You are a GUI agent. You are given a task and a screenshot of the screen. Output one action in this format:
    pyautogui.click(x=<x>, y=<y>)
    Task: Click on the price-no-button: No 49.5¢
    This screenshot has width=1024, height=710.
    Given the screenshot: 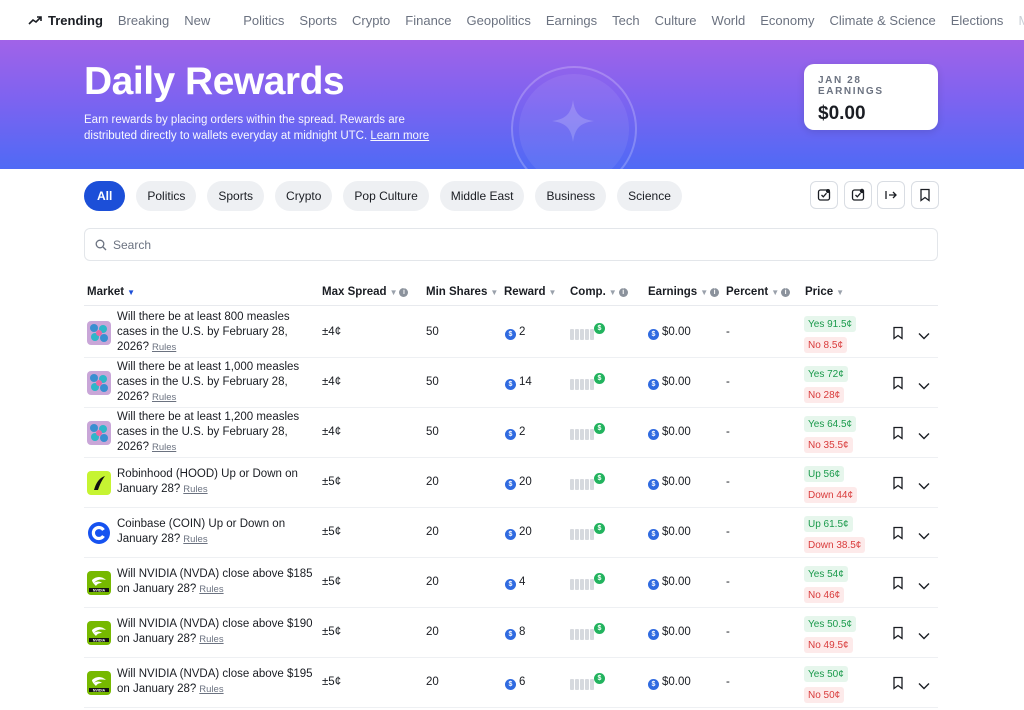 What is the action you would take?
    pyautogui.click(x=828, y=645)
    